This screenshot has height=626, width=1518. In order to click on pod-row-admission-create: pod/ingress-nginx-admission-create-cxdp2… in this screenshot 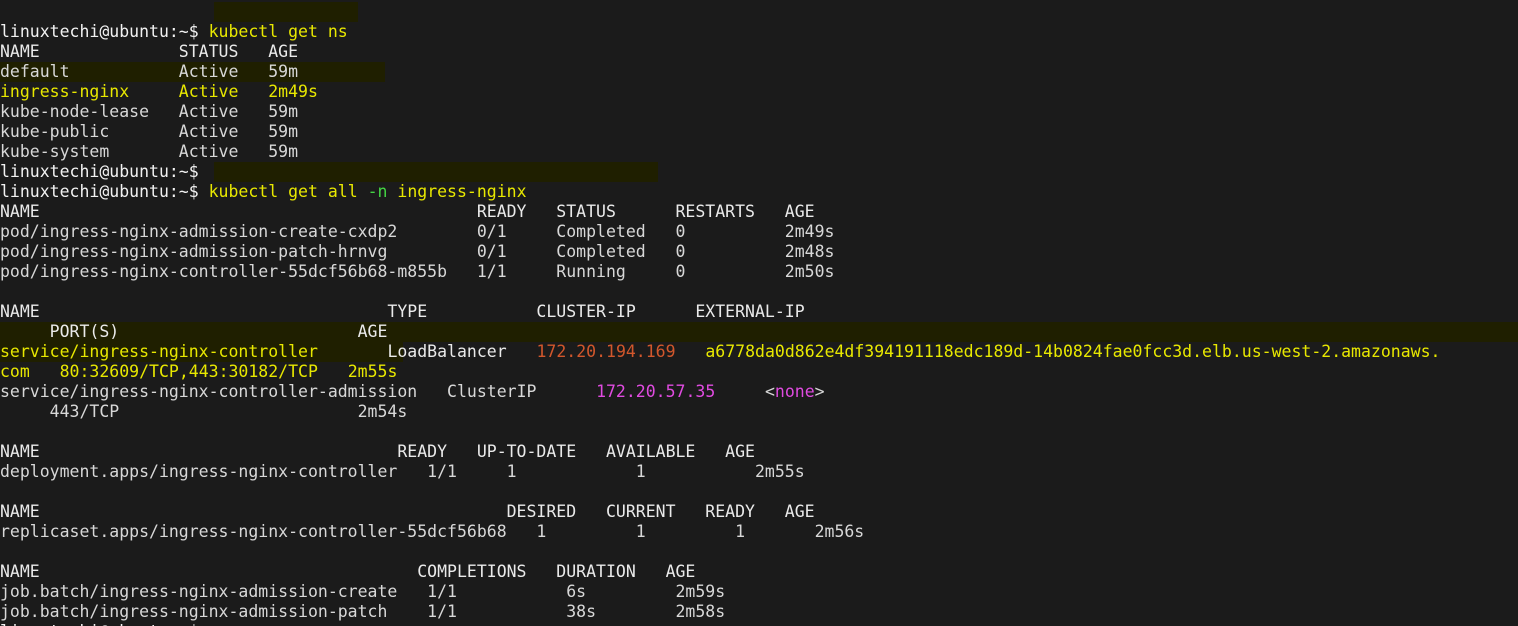, I will do `click(417, 231)`.